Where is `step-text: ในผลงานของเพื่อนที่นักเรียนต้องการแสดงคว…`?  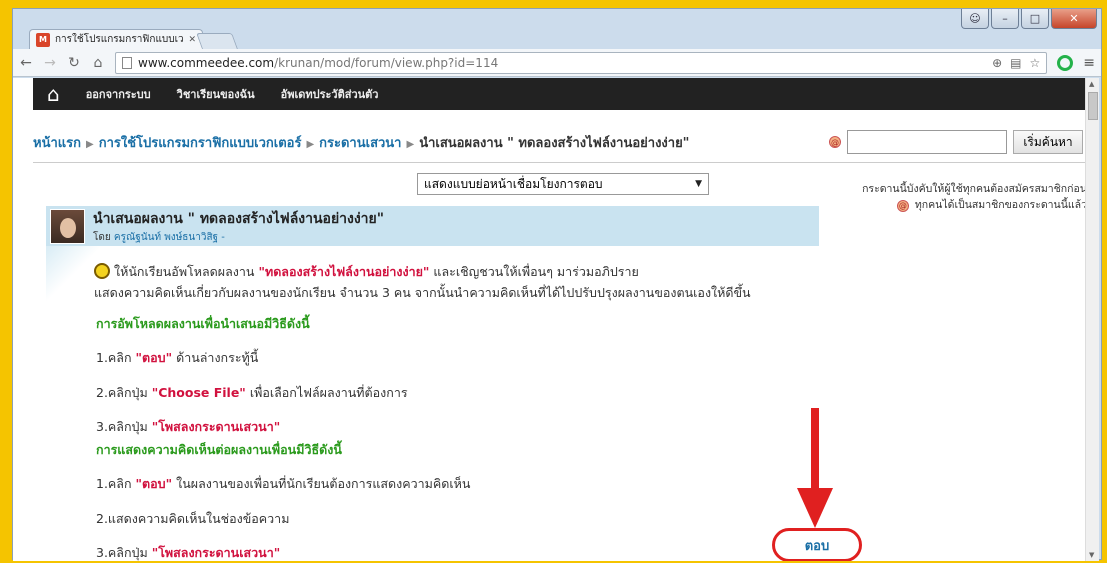
step-text: ในผลงานของเพื่อนที่นักเรียนต้องการแสดงคว… is located at coordinates (323, 483).